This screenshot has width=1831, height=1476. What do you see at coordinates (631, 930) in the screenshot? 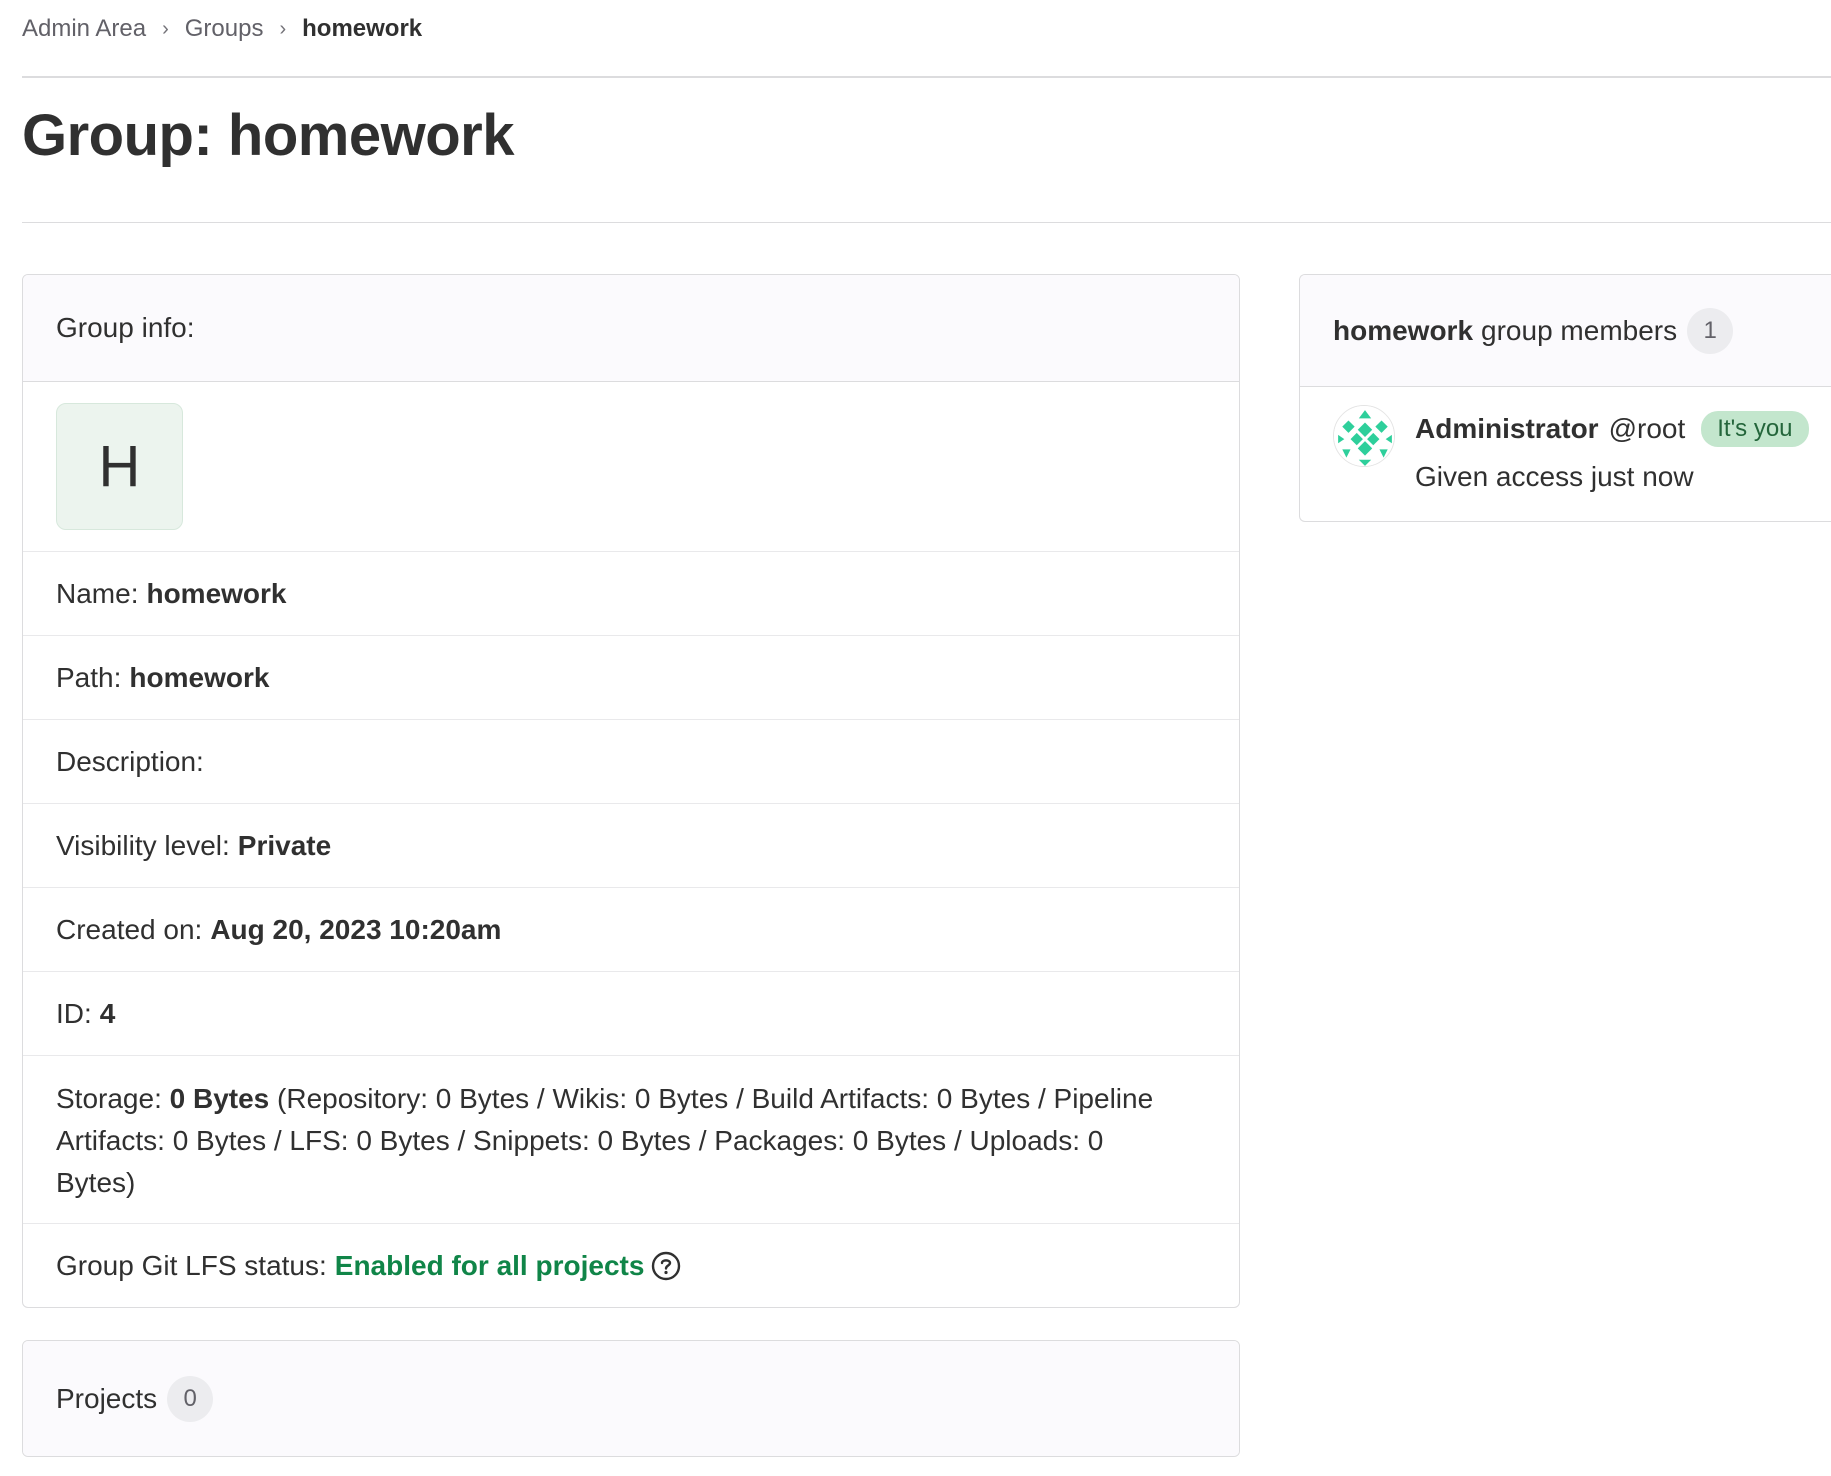
I see `created-on-row: Created on: Aug 20, 2023 10:20am` at bounding box center [631, 930].